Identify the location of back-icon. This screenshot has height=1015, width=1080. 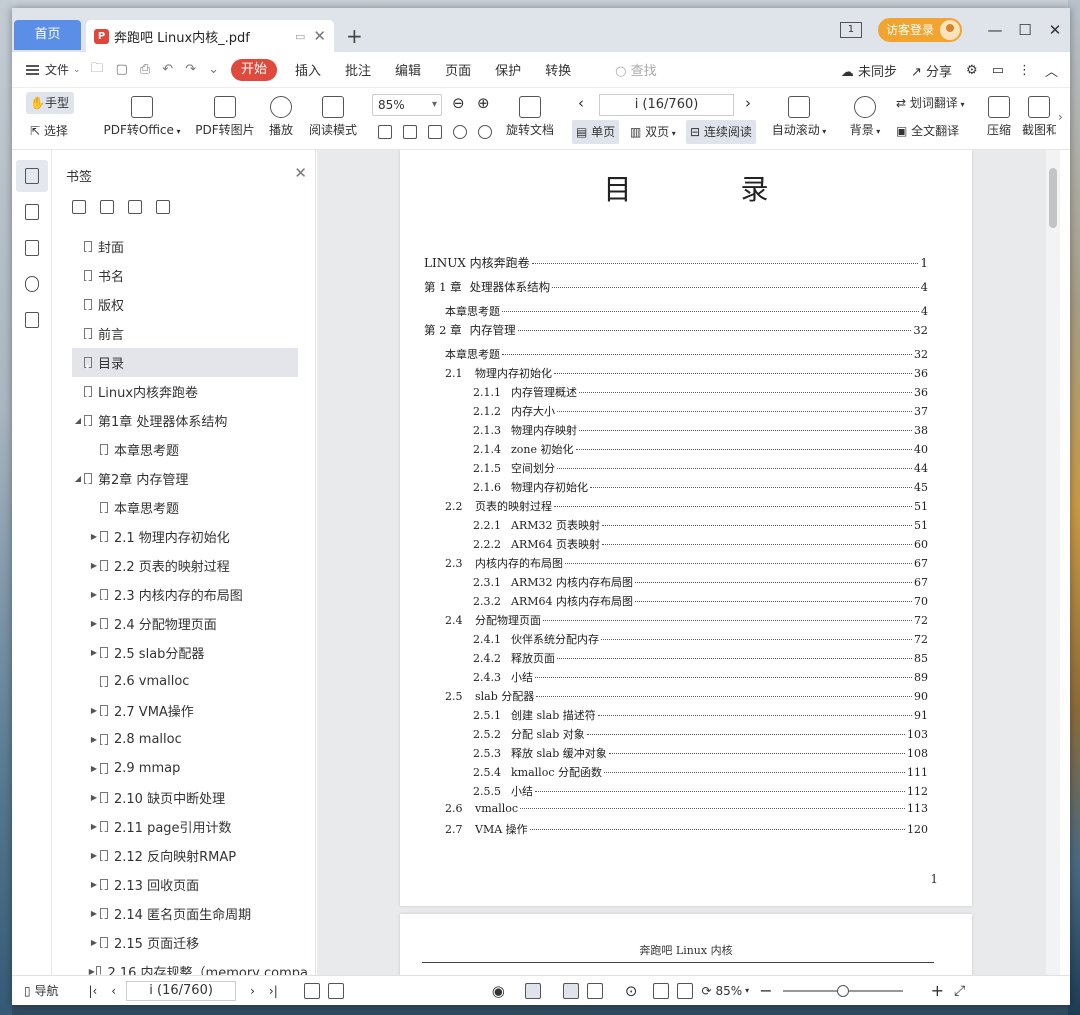
(311, 990).